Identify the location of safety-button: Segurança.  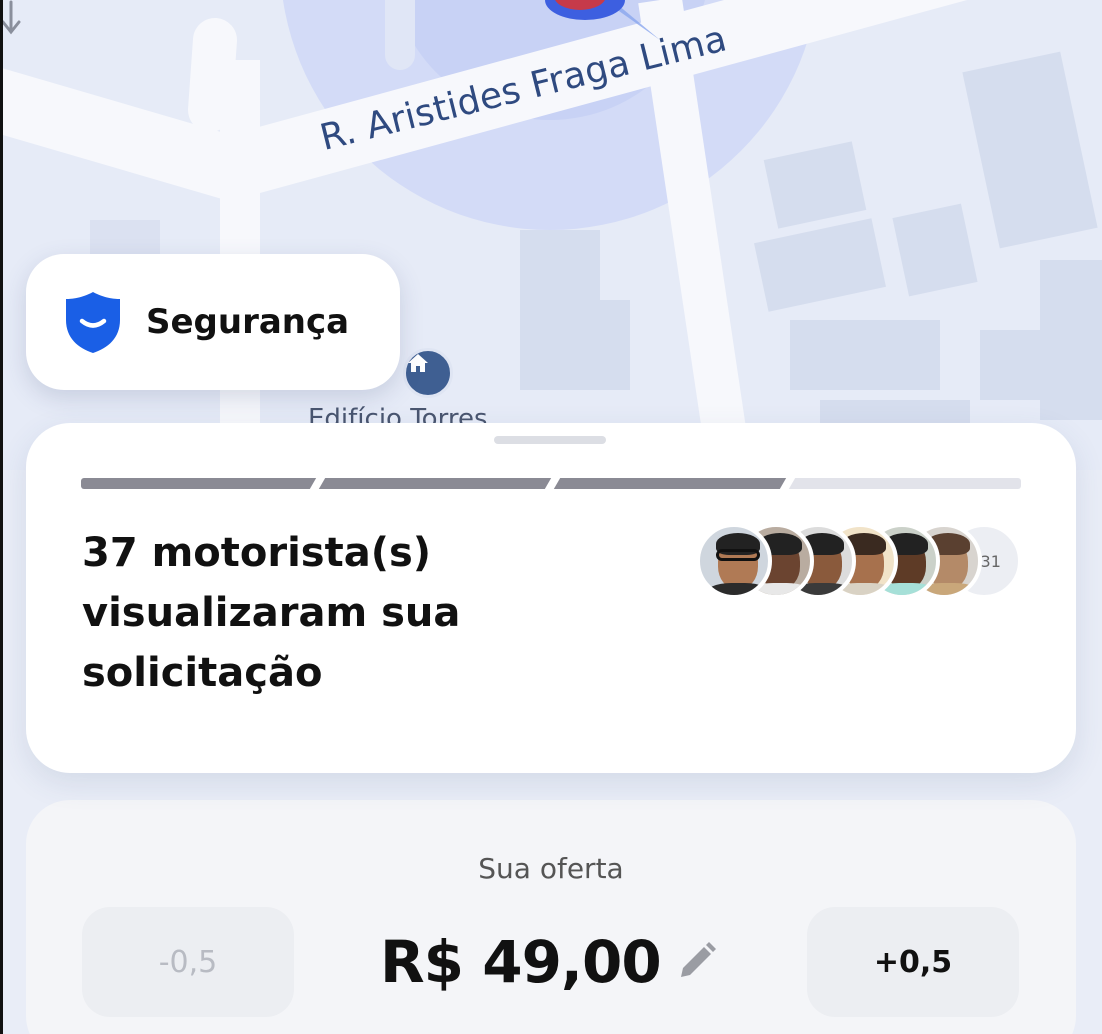
(213, 322).